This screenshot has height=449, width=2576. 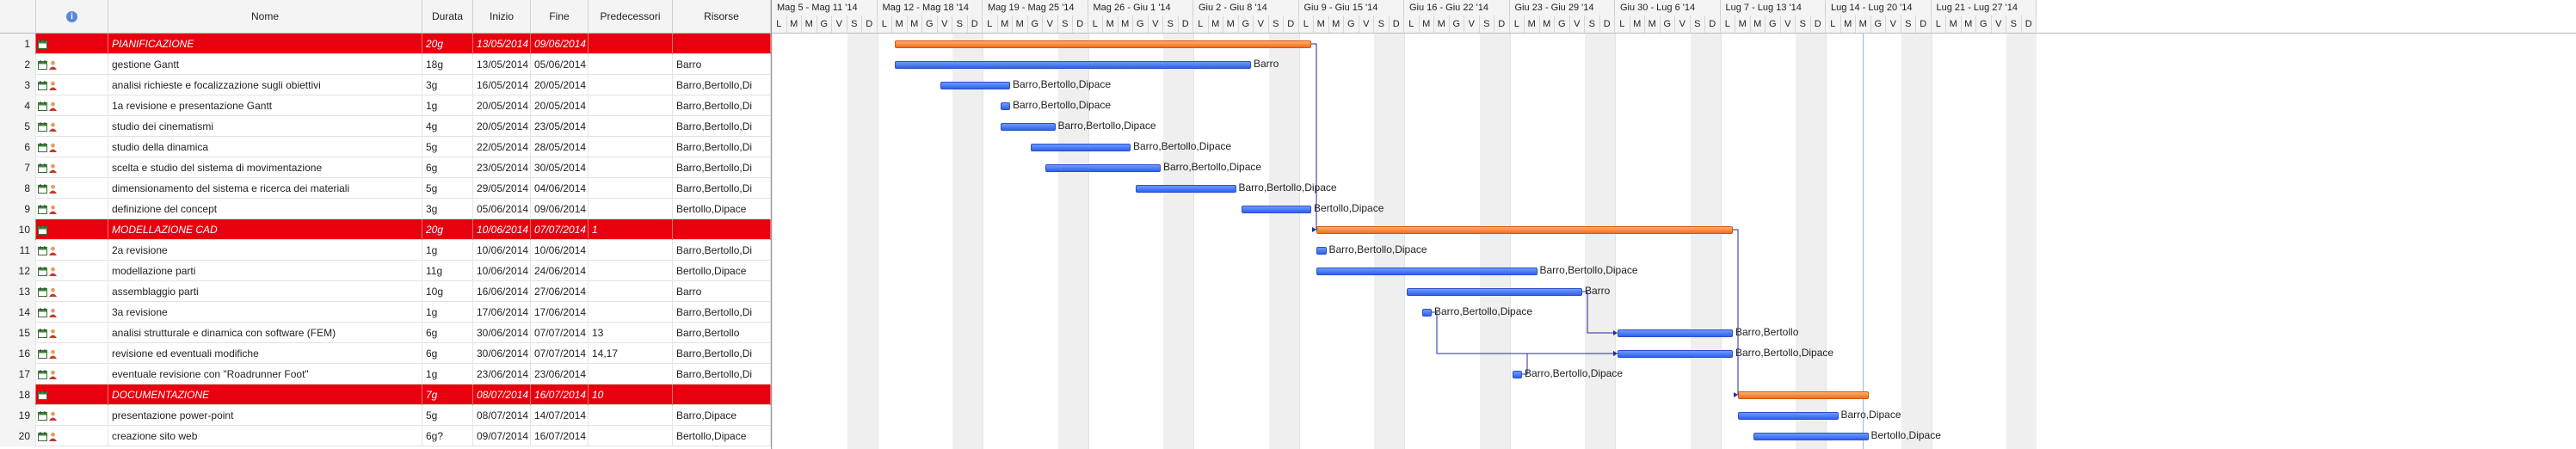 I want to click on task-start: 30/06/2014, so click(x=502, y=354).